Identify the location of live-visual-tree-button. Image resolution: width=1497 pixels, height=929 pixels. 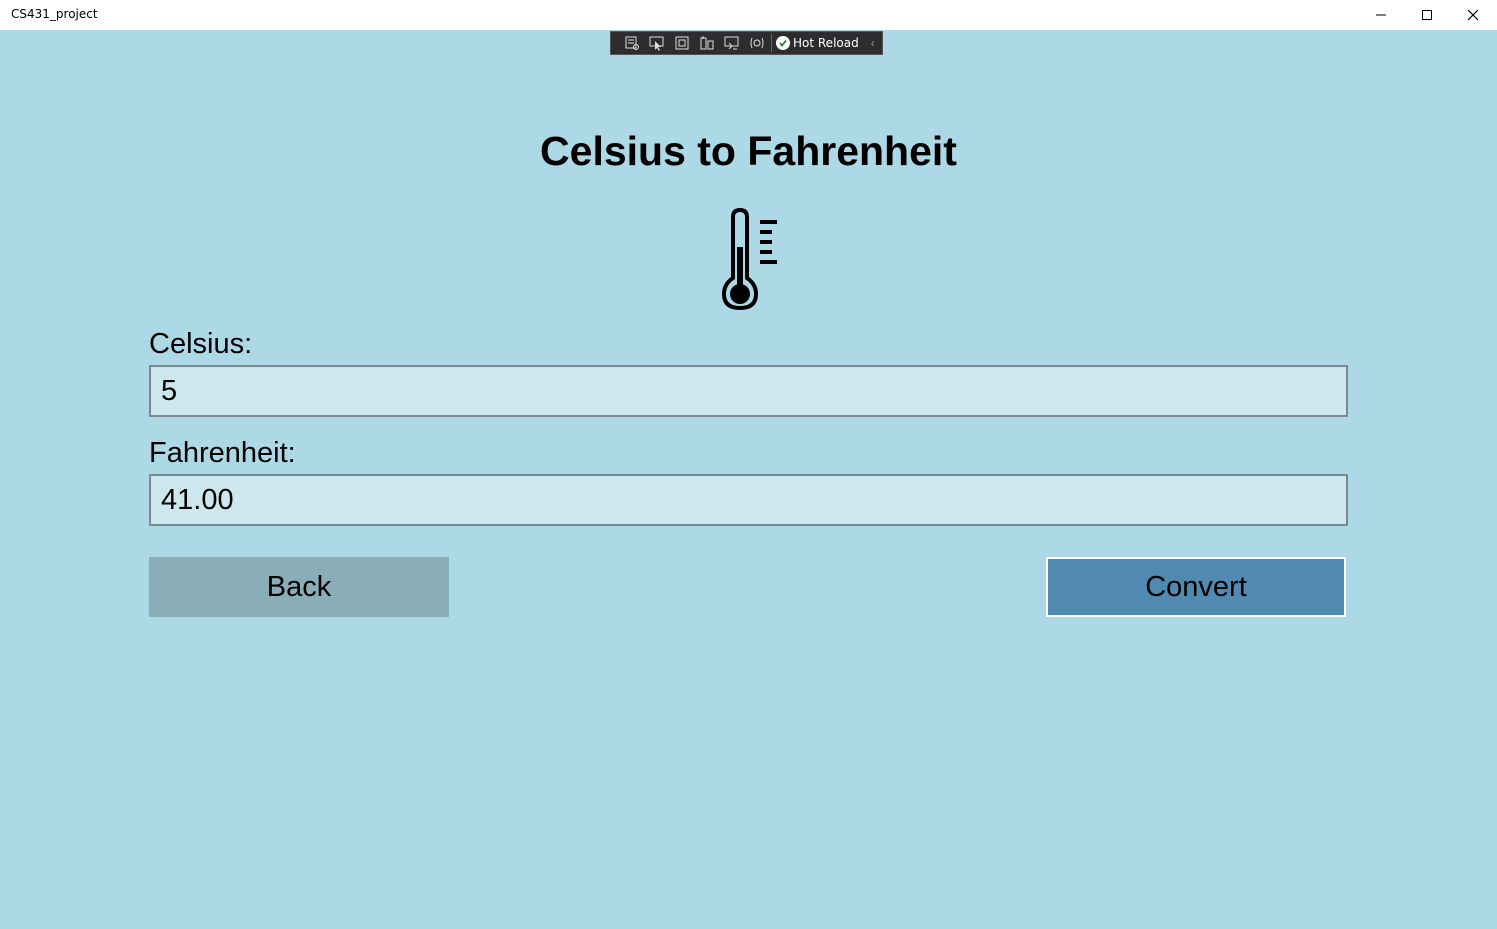
(631, 43).